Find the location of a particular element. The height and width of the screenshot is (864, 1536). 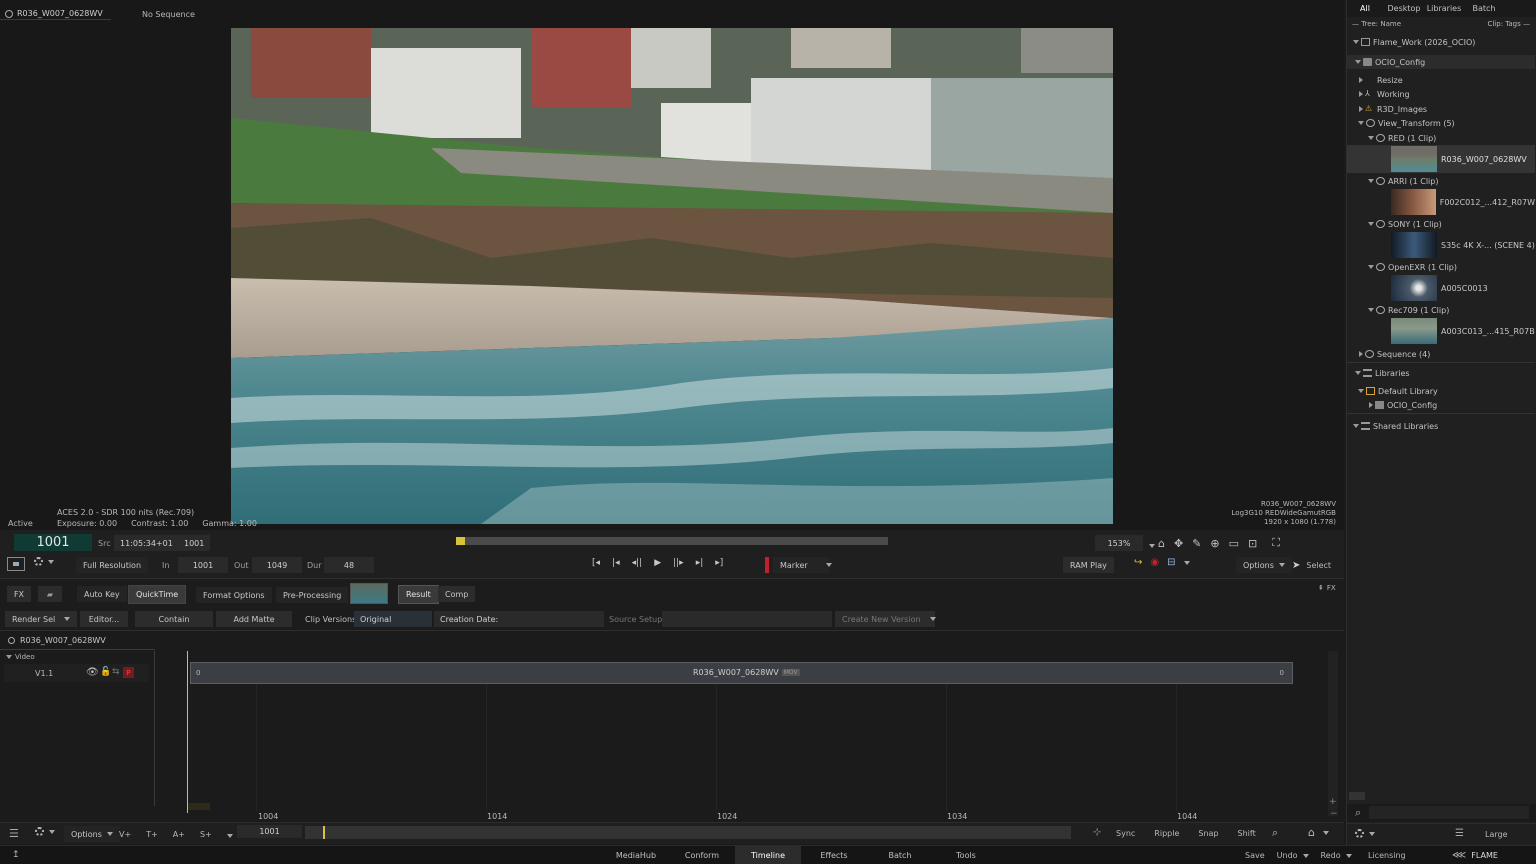

move-icon: ✥ is located at coordinates (1178, 543).